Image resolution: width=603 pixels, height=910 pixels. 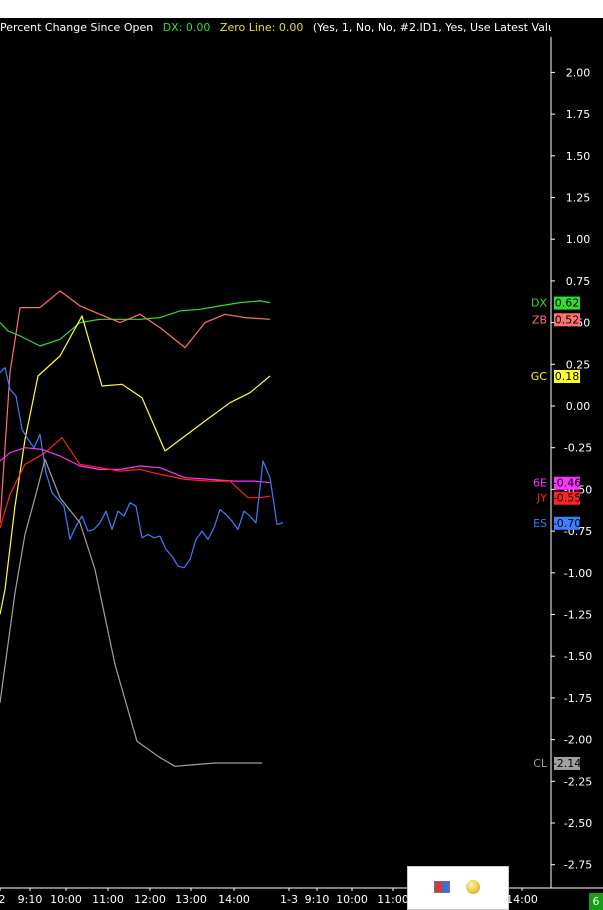 I want to click on series-line-gc, so click(x=135, y=465).